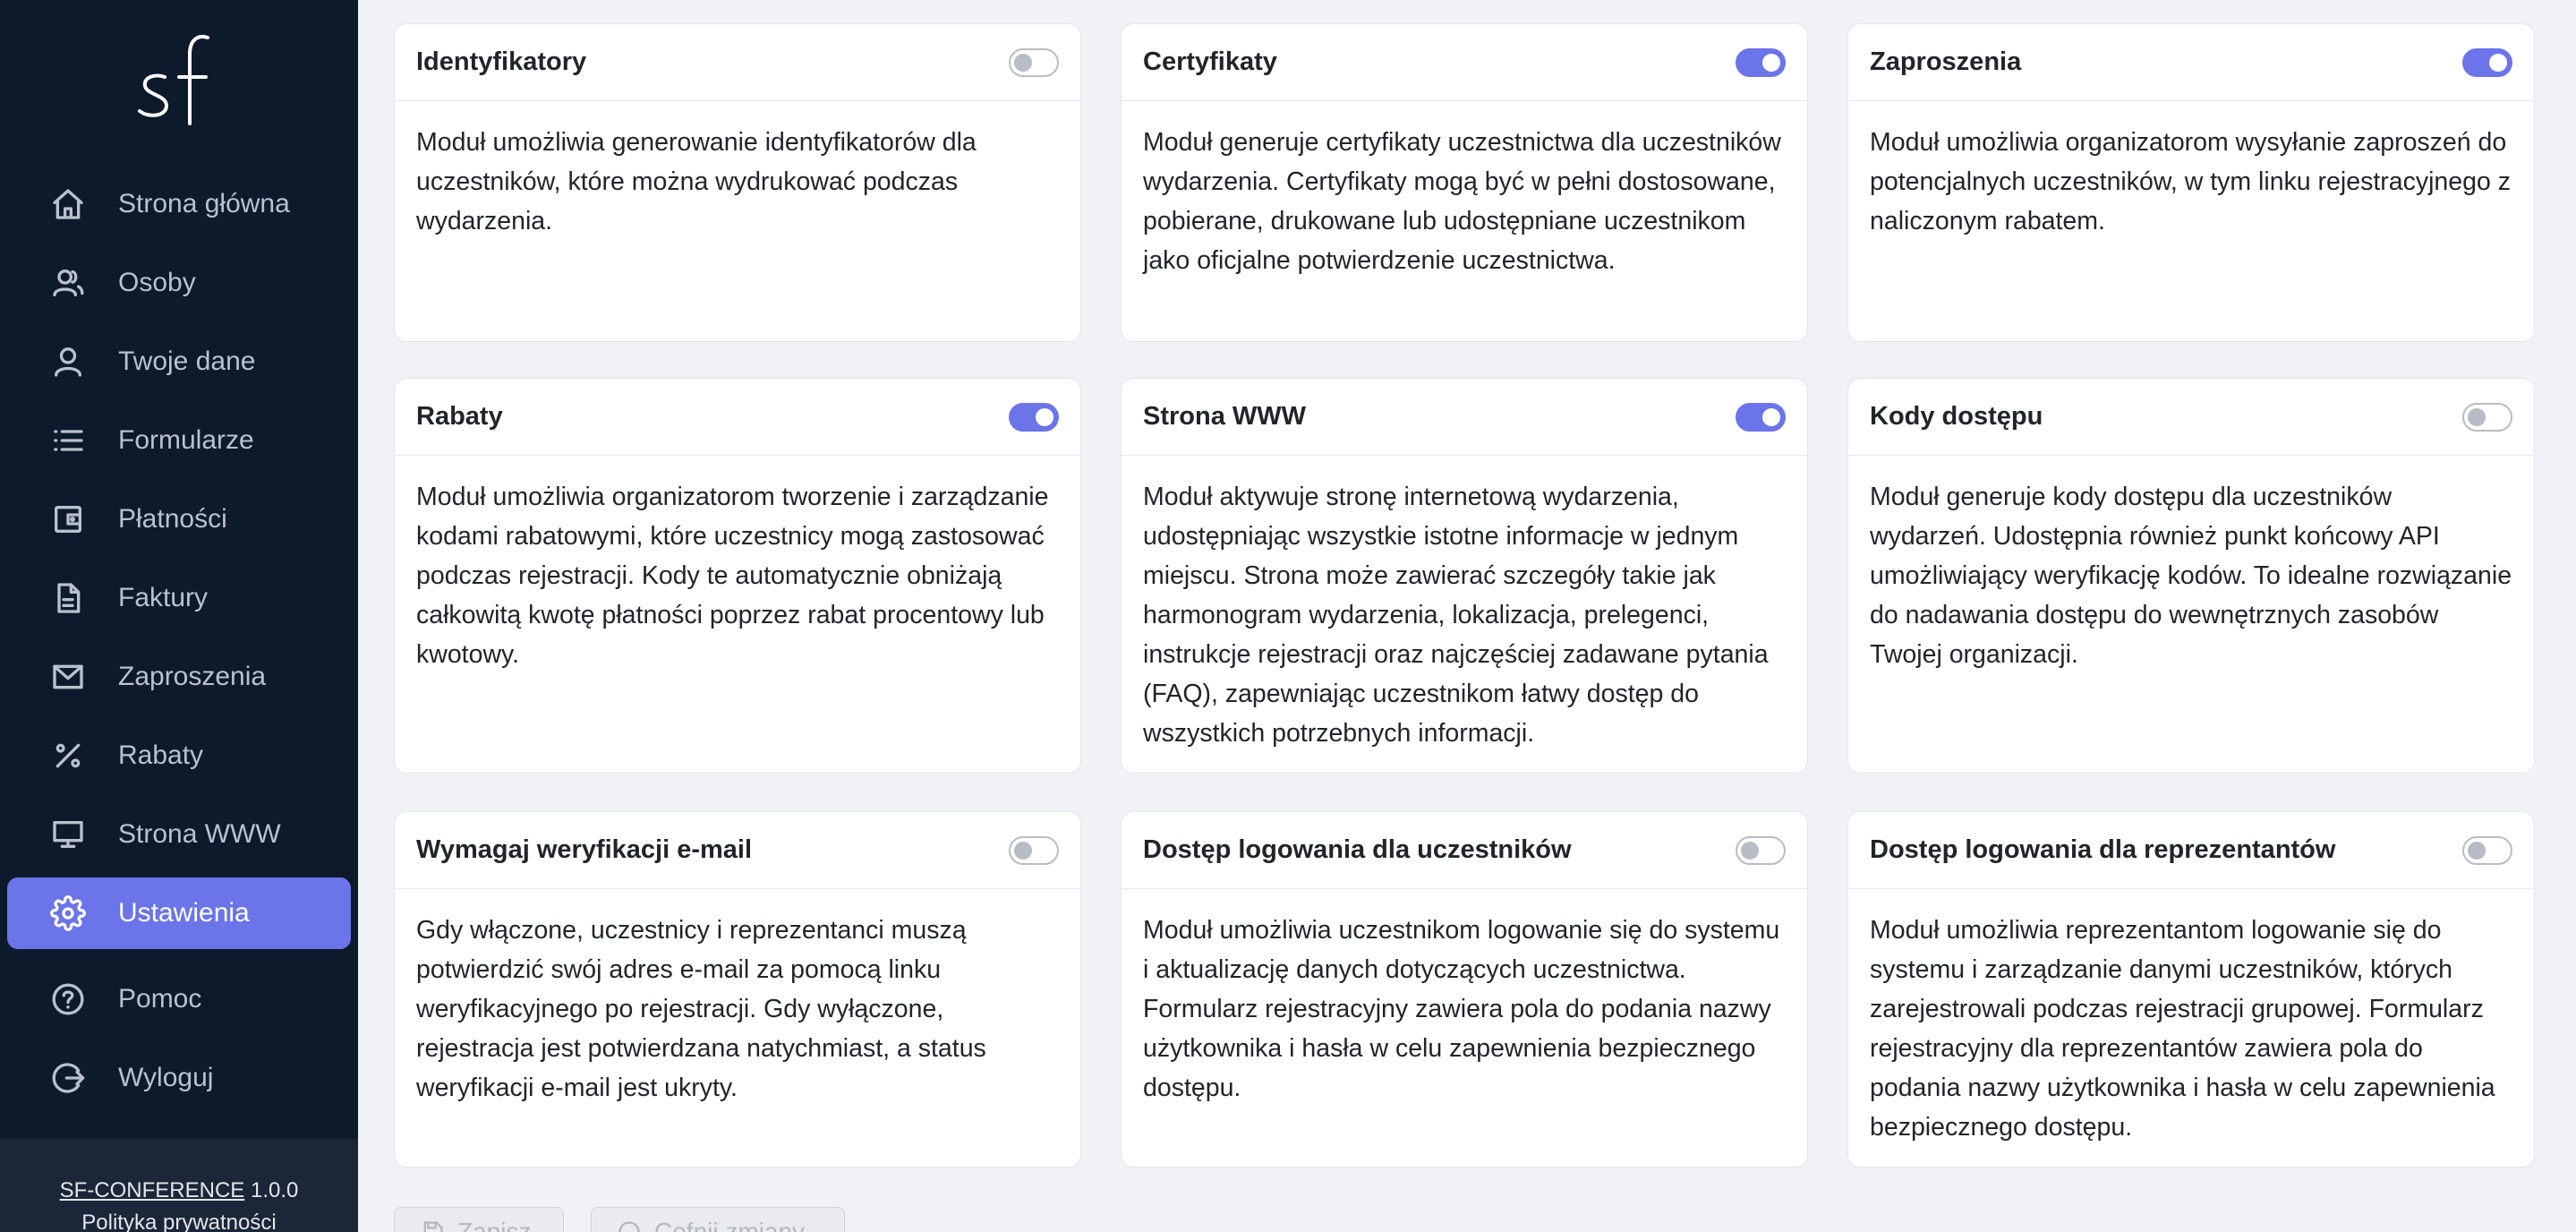 The image size is (2576, 1232). Describe the element at coordinates (68, 755) in the screenshot. I see `percent-icon` at that location.